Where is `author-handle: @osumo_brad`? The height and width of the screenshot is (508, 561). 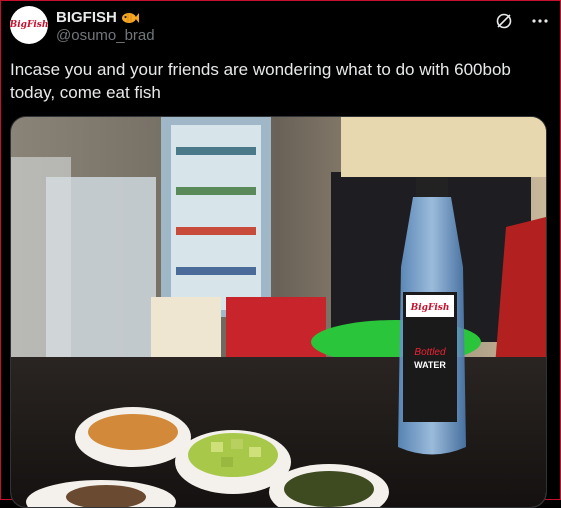
author-handle: @osumo_brad is located at coordinates (105, 35).